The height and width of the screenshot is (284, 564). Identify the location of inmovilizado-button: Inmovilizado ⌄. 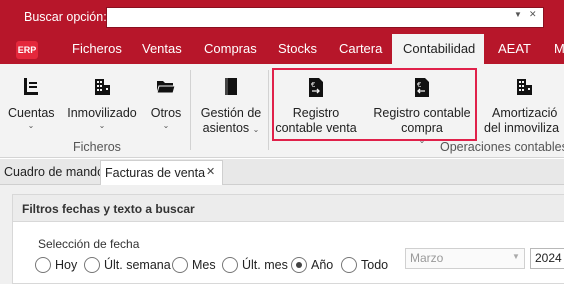
(102, 103).